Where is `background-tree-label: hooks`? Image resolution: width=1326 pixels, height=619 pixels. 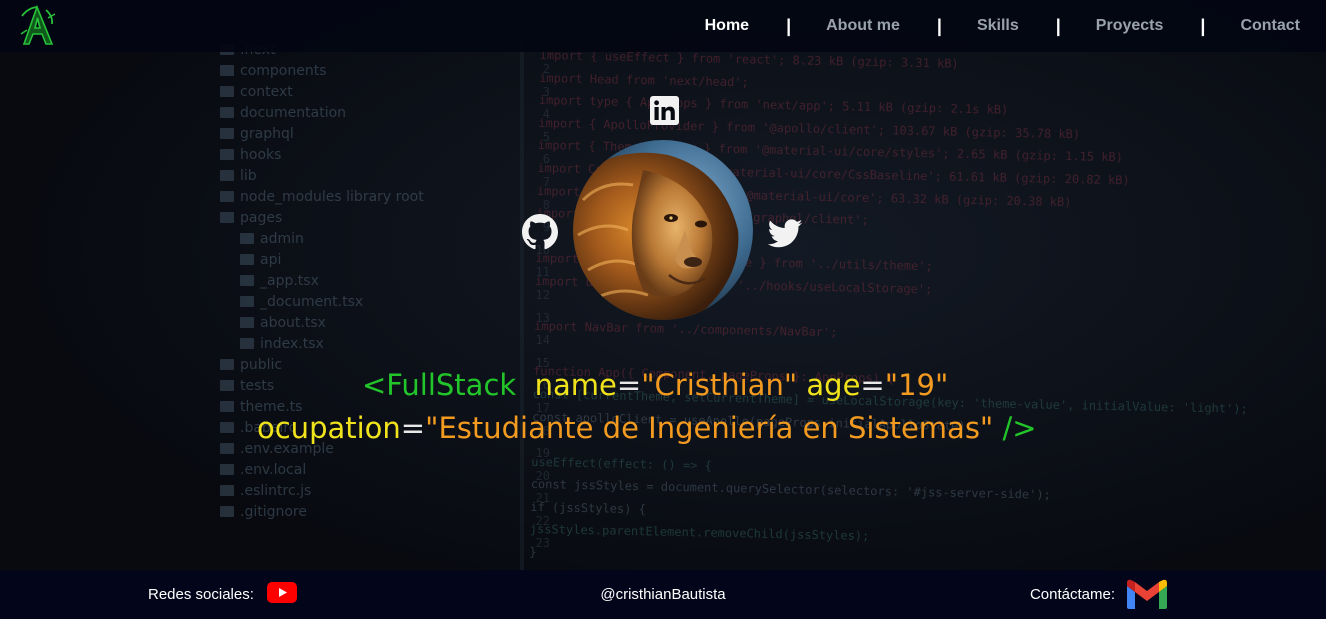 background-tree-label: hooks is located at coordinates (261, 155).